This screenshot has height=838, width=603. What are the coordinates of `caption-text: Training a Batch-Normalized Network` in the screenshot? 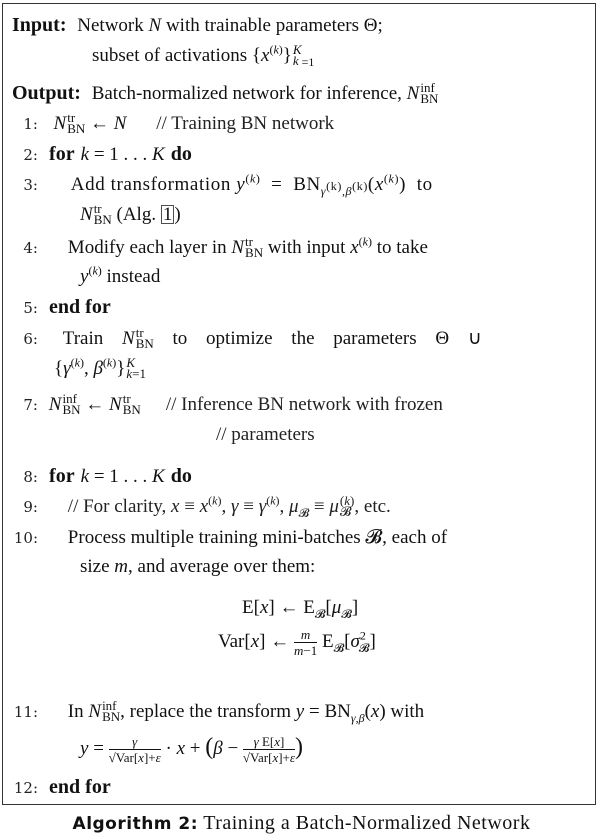 It's located at (367, 823).